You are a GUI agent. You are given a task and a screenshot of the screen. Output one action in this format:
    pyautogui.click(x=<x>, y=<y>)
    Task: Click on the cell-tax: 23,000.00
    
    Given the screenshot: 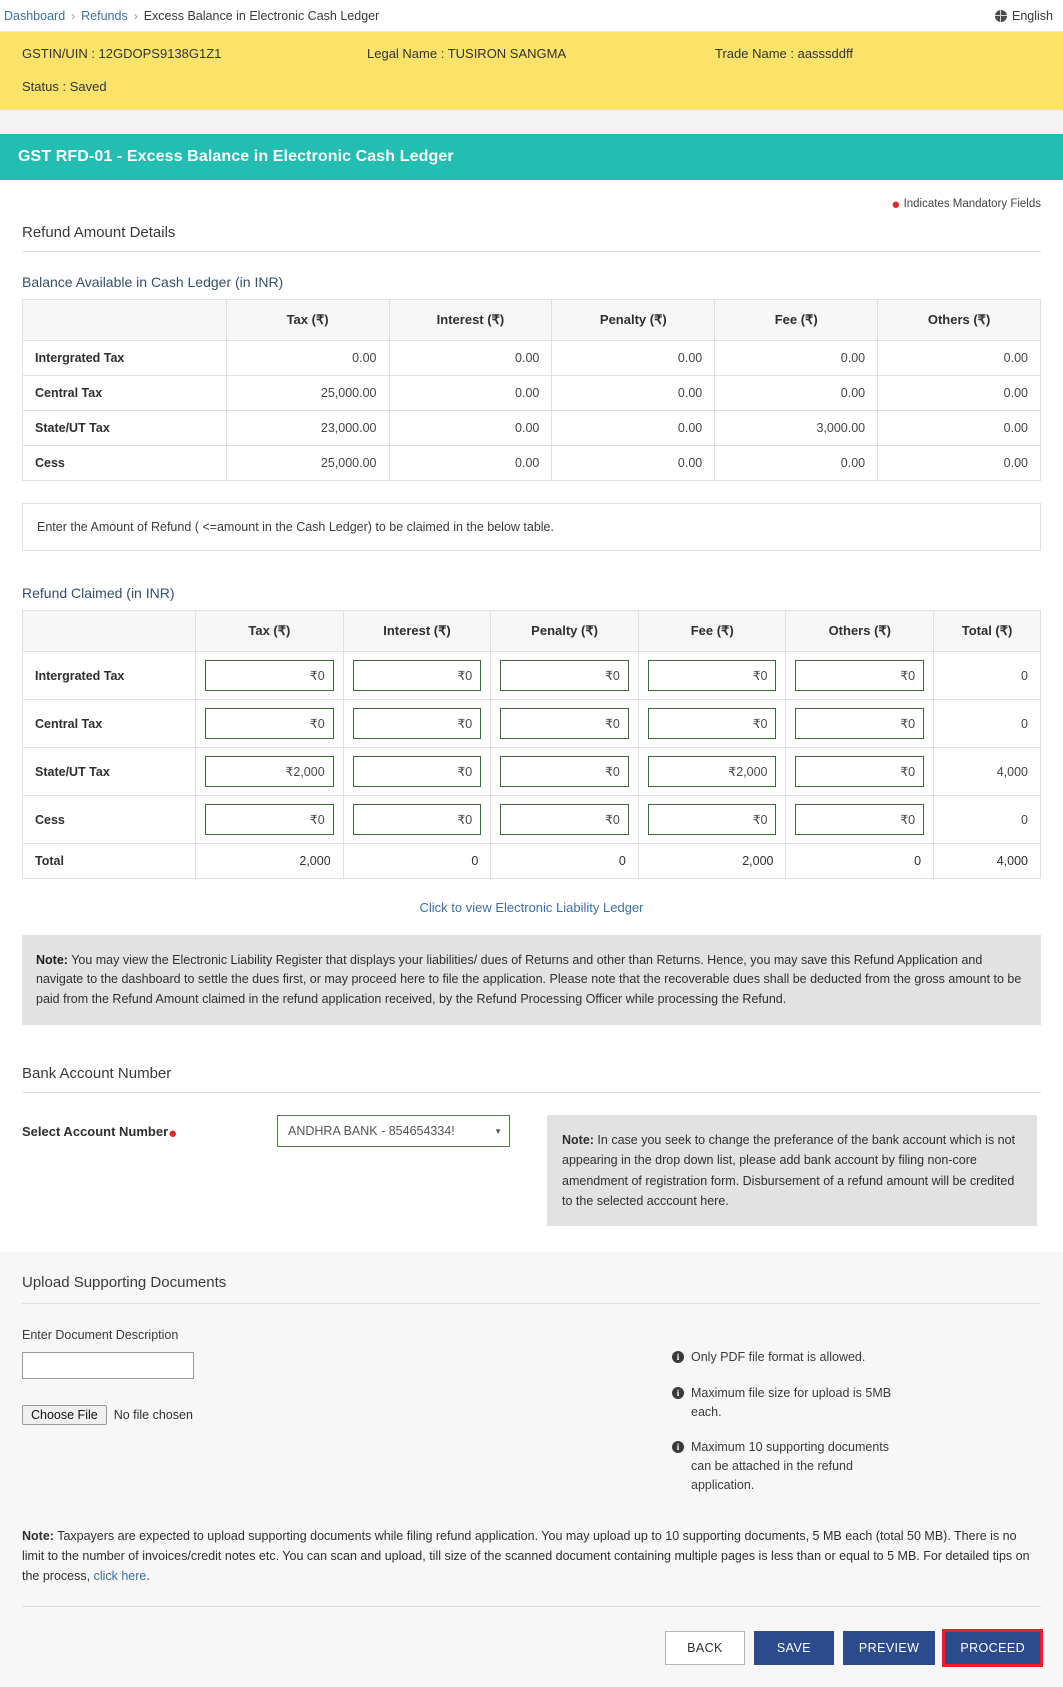 What is the action you would take?
    pyautogui.click(x=307, y=428)
    